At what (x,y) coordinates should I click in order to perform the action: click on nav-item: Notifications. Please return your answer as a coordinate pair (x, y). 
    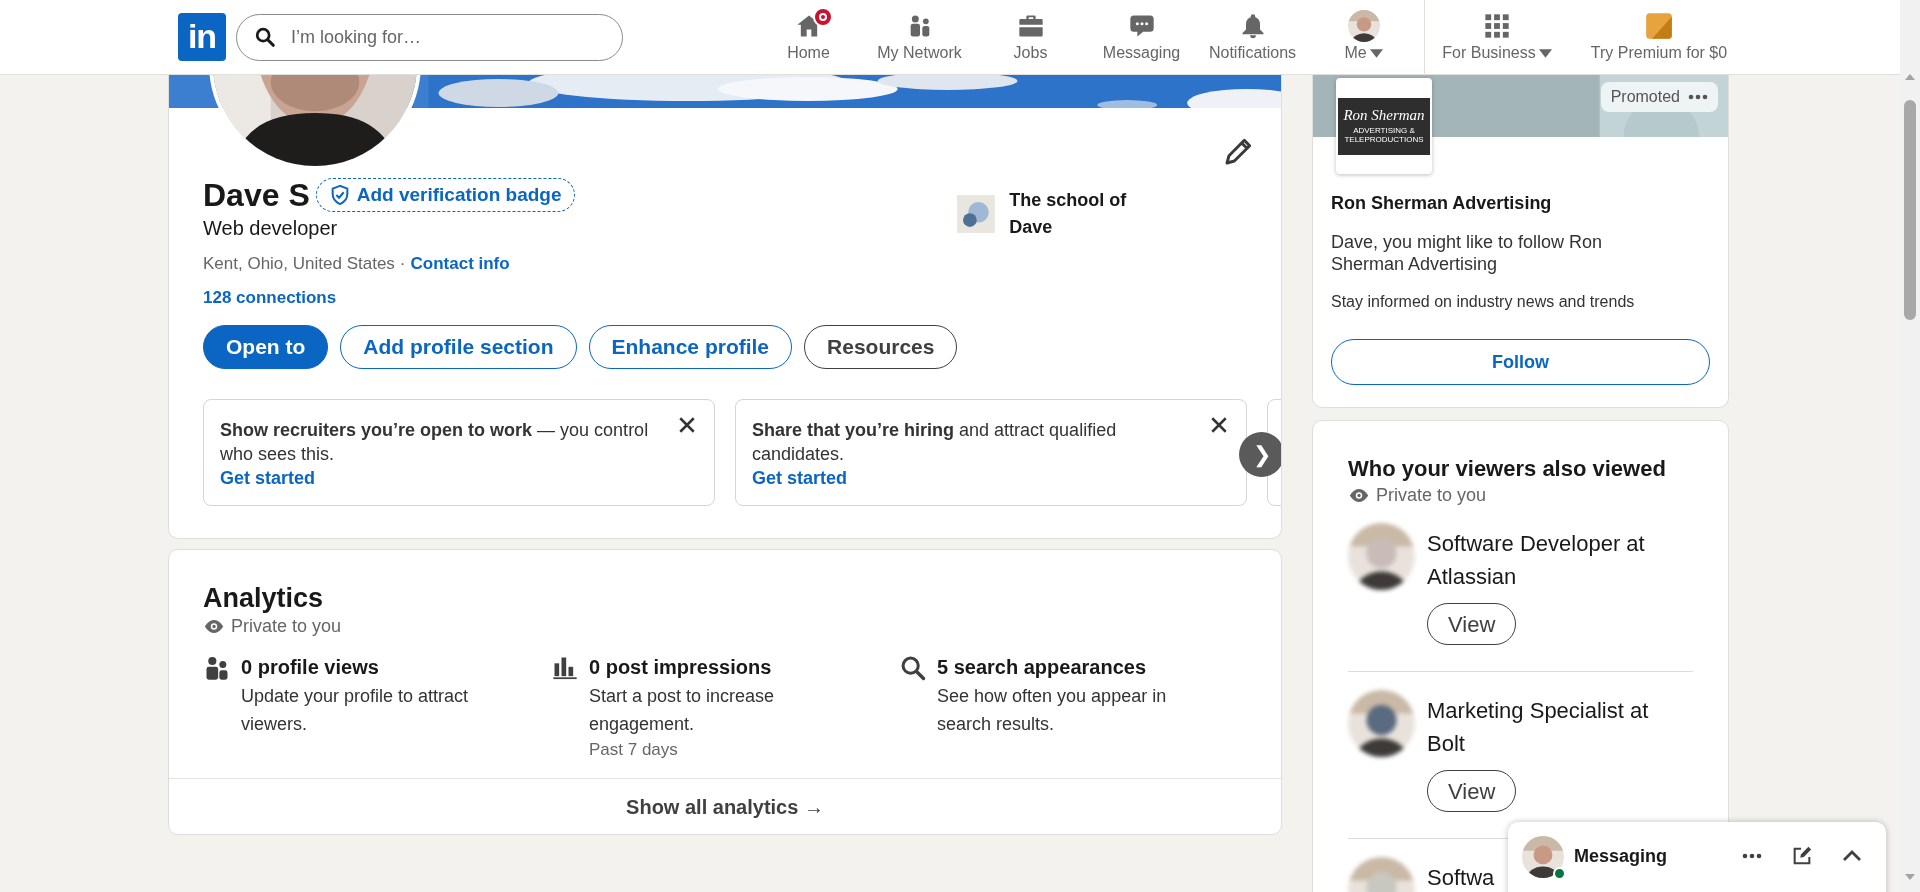
    Looking at the image, I should click on (1252, 37).